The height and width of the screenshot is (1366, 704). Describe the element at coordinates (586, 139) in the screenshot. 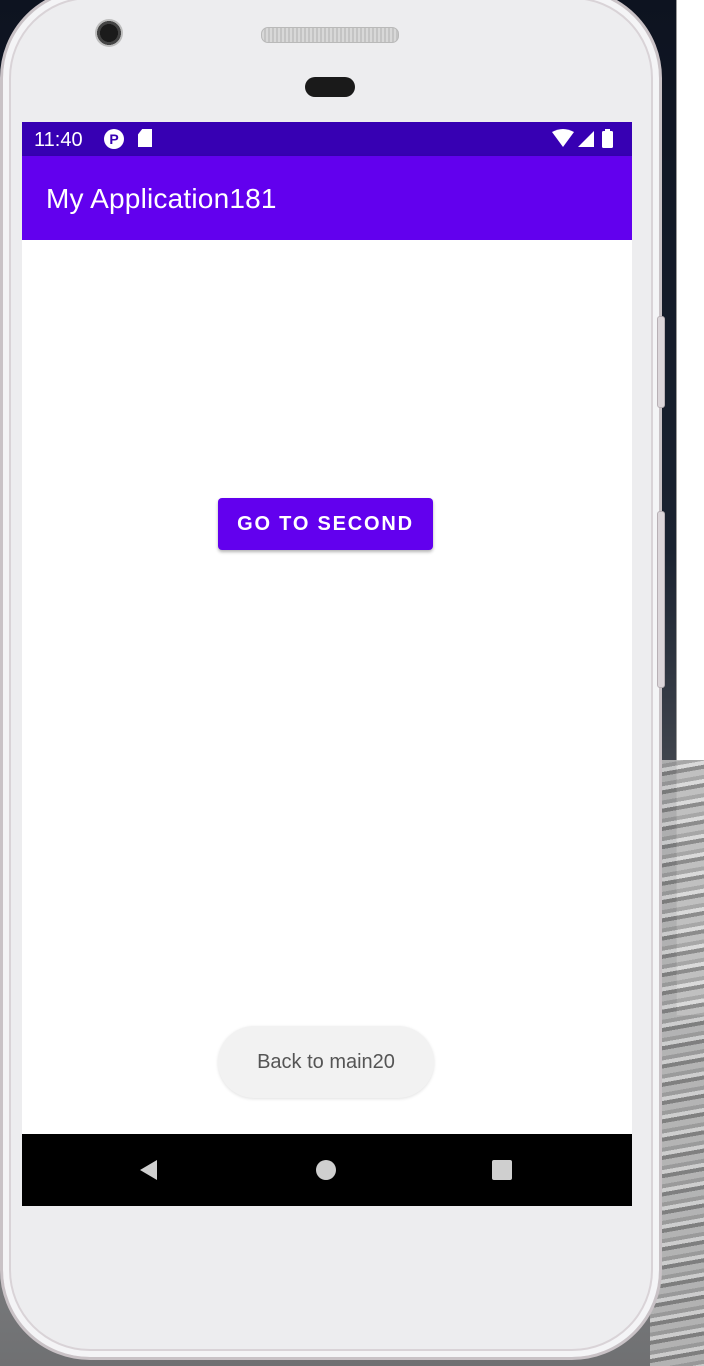

I see `signal-icon` at that location.